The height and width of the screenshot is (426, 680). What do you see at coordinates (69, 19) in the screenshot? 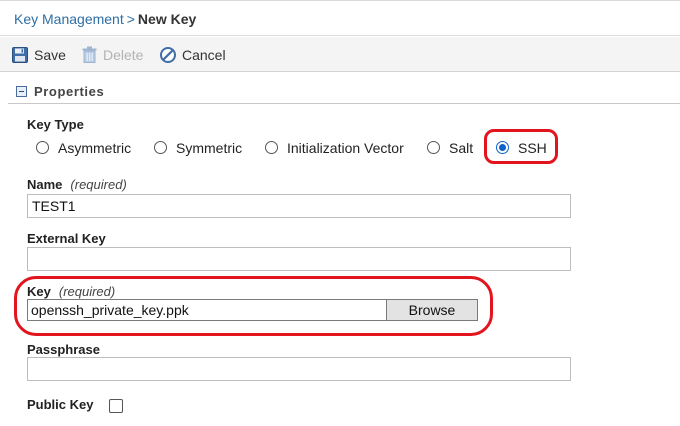
I see `breadcrumb-link-key-management: Key Management` at bounding box center [69, 19].